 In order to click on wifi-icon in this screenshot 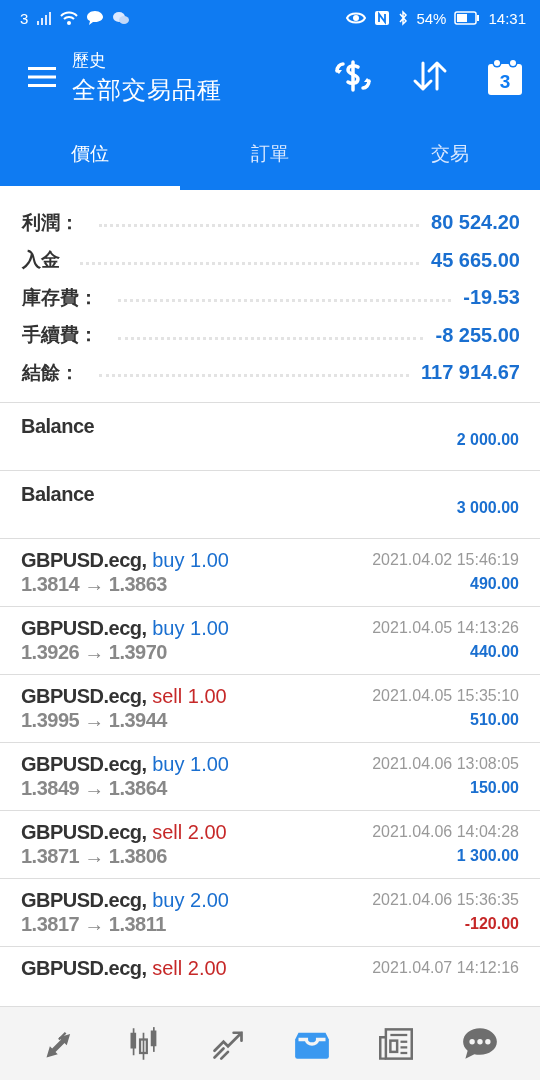, I will do `click(69, 18)`.